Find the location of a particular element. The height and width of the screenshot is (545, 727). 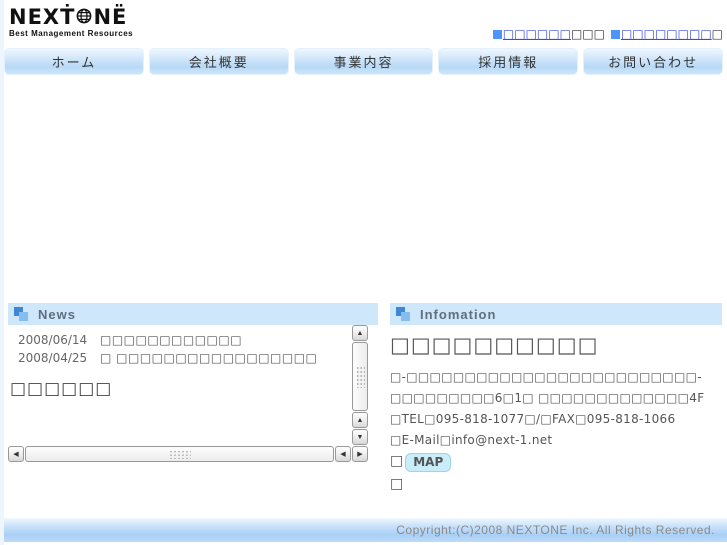

scroll-up-button-2: ▲ is located at coordinates (360, 420).